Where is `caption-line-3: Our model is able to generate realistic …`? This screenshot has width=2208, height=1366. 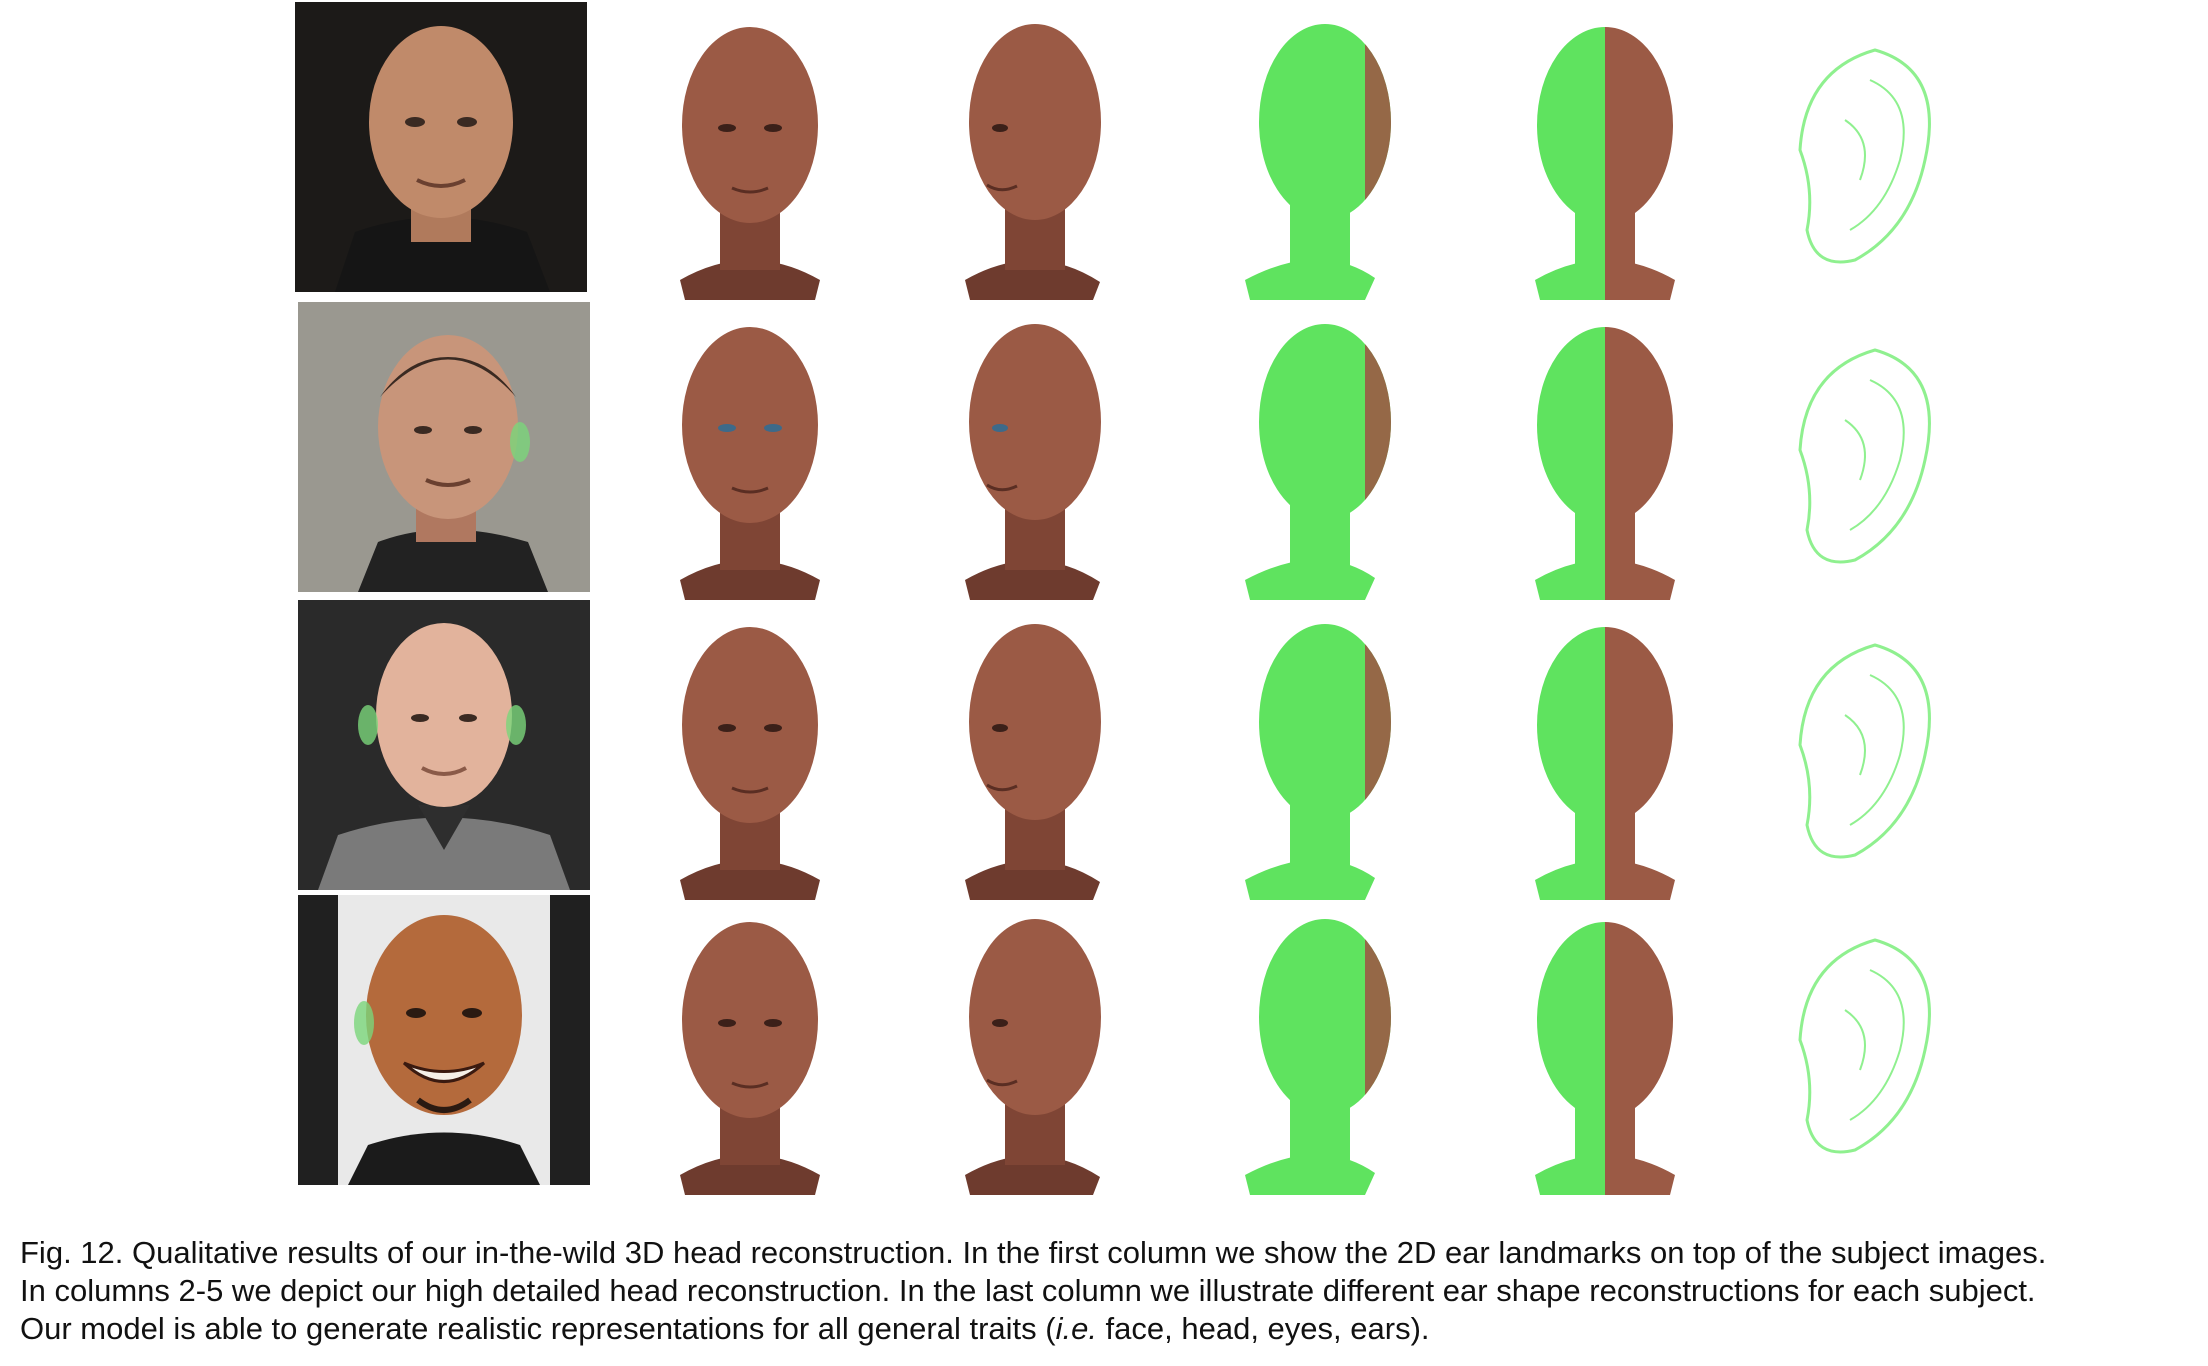
caption-line-3: Our model is able to generate realistic … is located at coordinates (1105, 1329).